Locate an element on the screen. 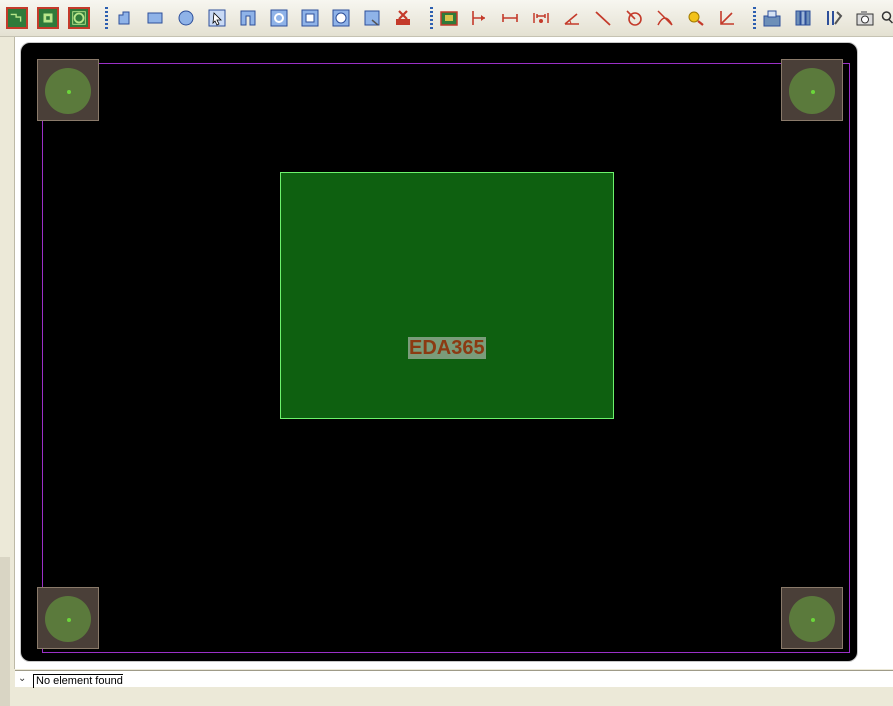 The image size is (893, 706). status-bar: ⌄ No element found is located at coordinates (454, 679).